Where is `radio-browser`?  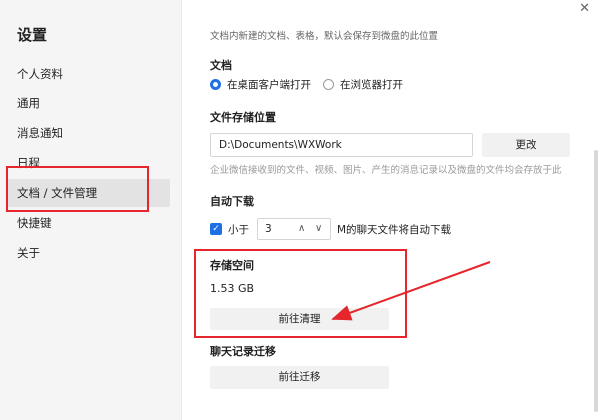
radio-browser is located at coordinates (328, 84).